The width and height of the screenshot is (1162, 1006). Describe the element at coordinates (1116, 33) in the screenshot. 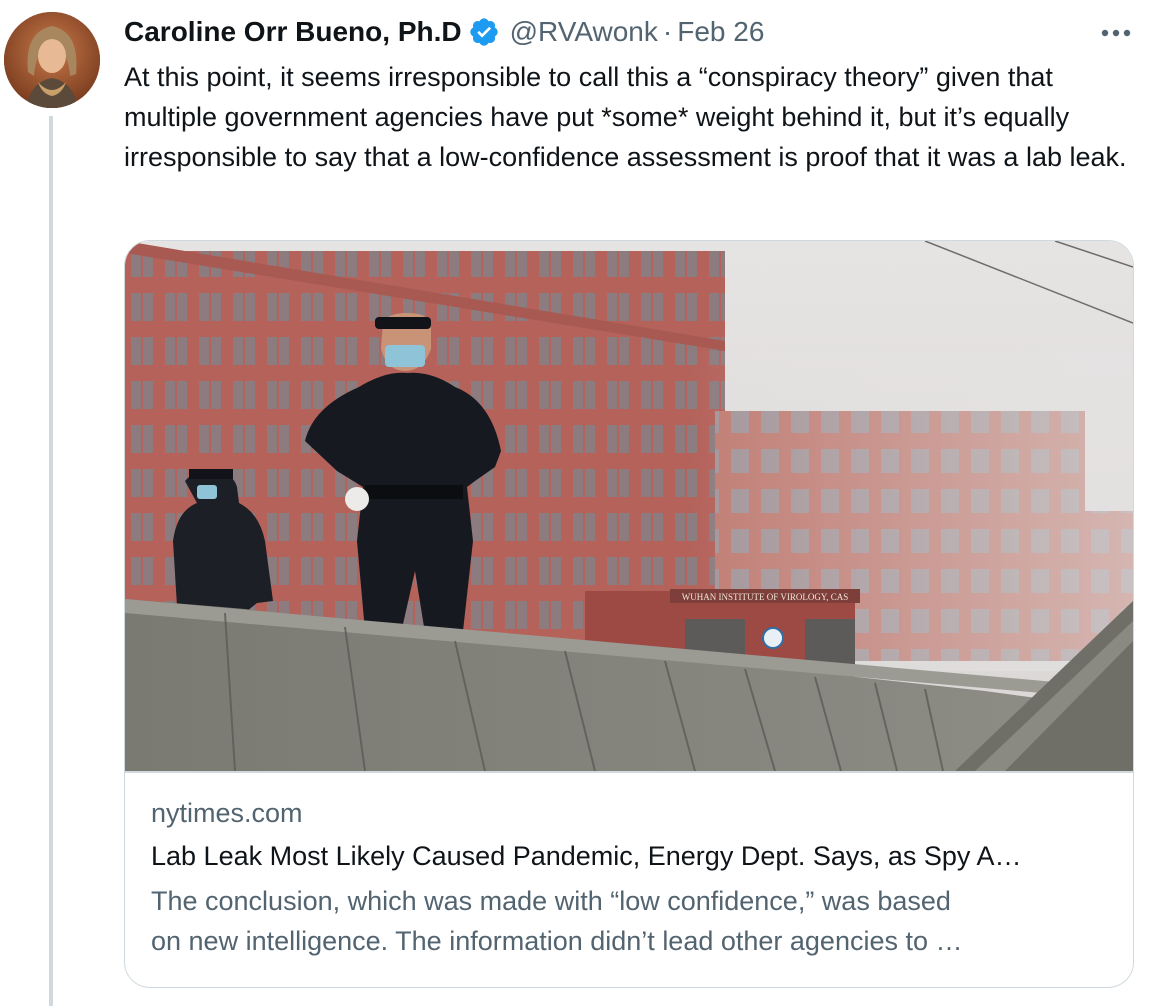

I see `more-options-icon` at that location.